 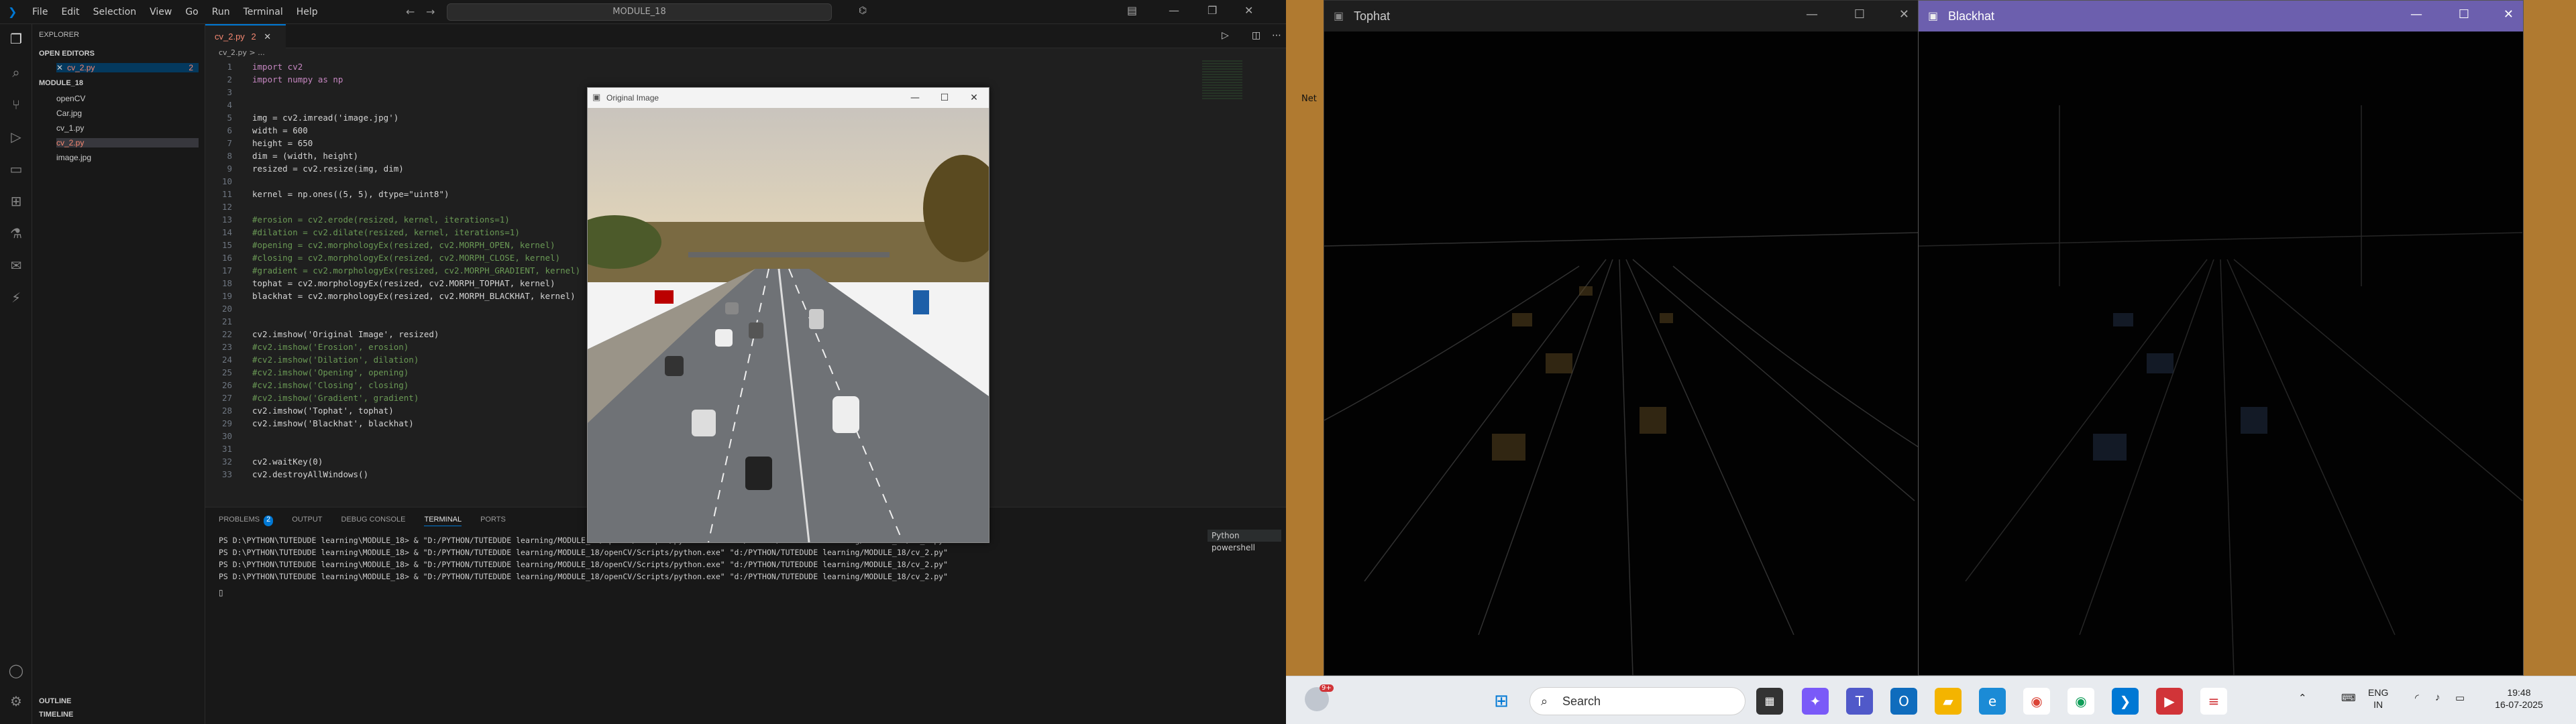 What do you see at coordinates (2348, 698) in the screenshot?
I see `keyboard-icon: ⌨` at bounding box center [2348, 698].